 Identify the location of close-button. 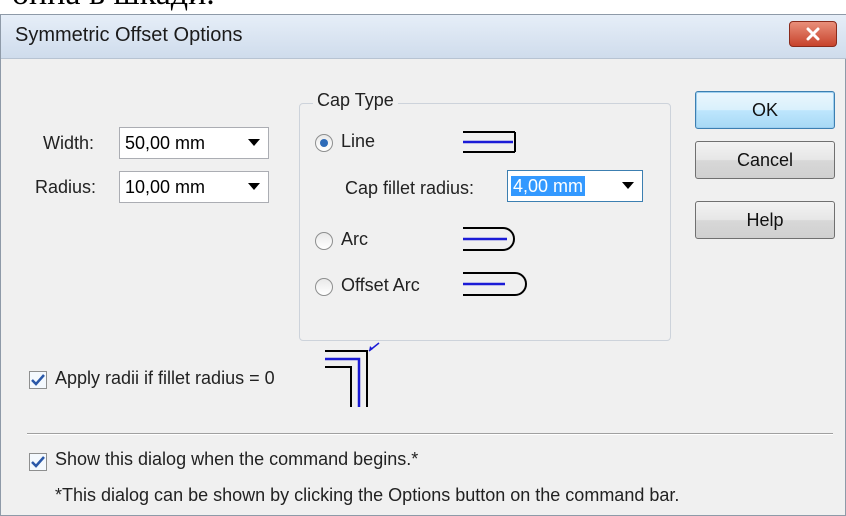
(813, 34).